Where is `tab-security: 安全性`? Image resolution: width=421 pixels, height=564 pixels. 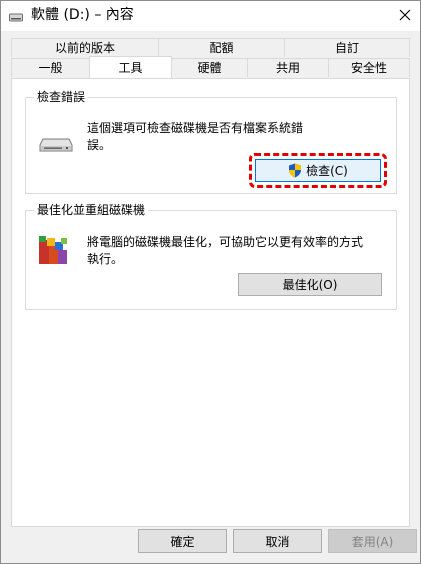
tab-security: 安全性 is located at coordinates (369, 67).